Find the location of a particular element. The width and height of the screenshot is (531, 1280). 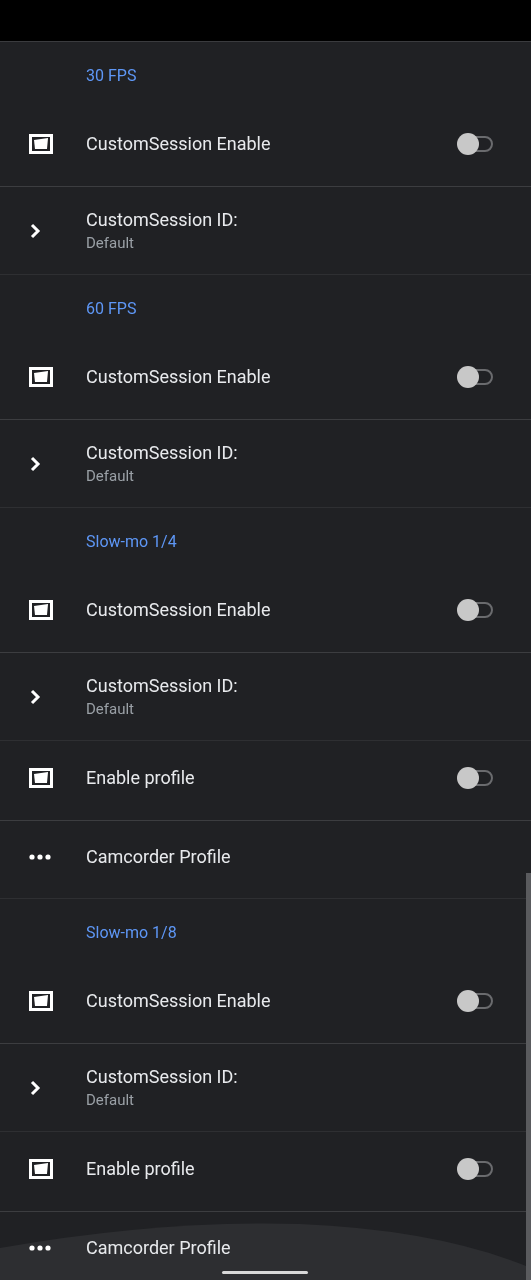

section-header: 30 FPS is located at coordinates (111, 75).